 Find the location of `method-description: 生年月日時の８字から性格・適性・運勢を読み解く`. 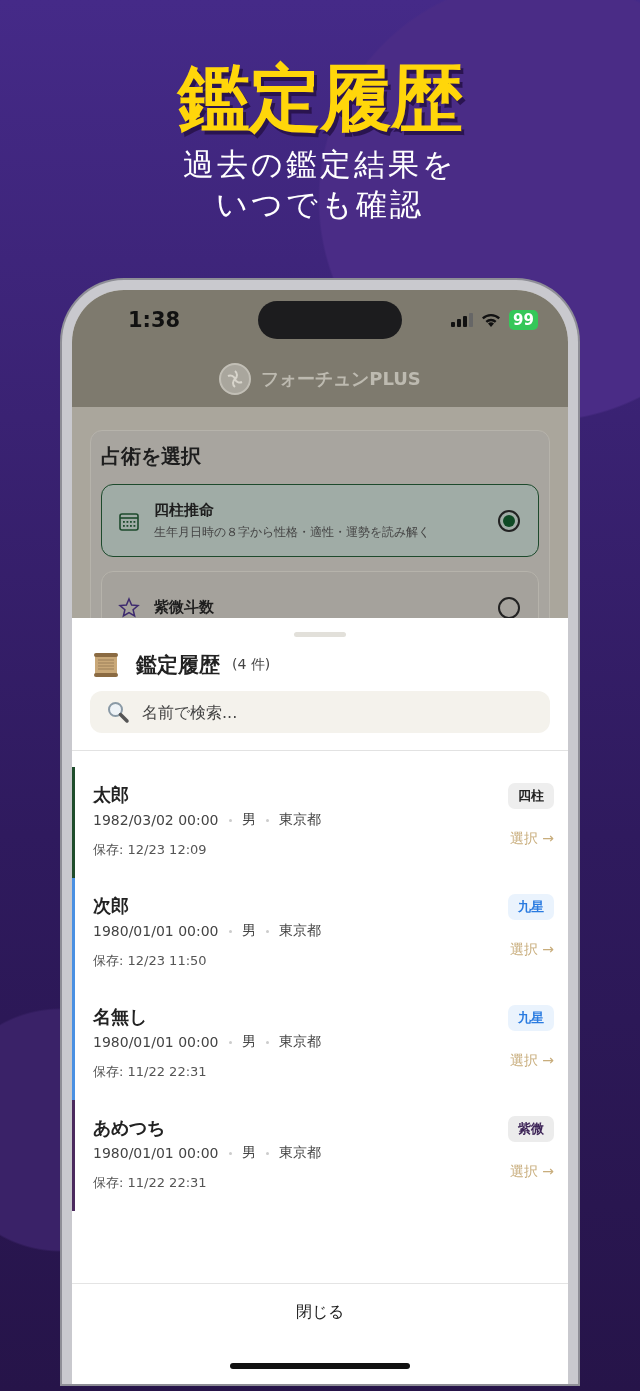

method-description: 生年月日時の８字から性格・適性・運勢を読み解く is located at coordinates (292, 532).